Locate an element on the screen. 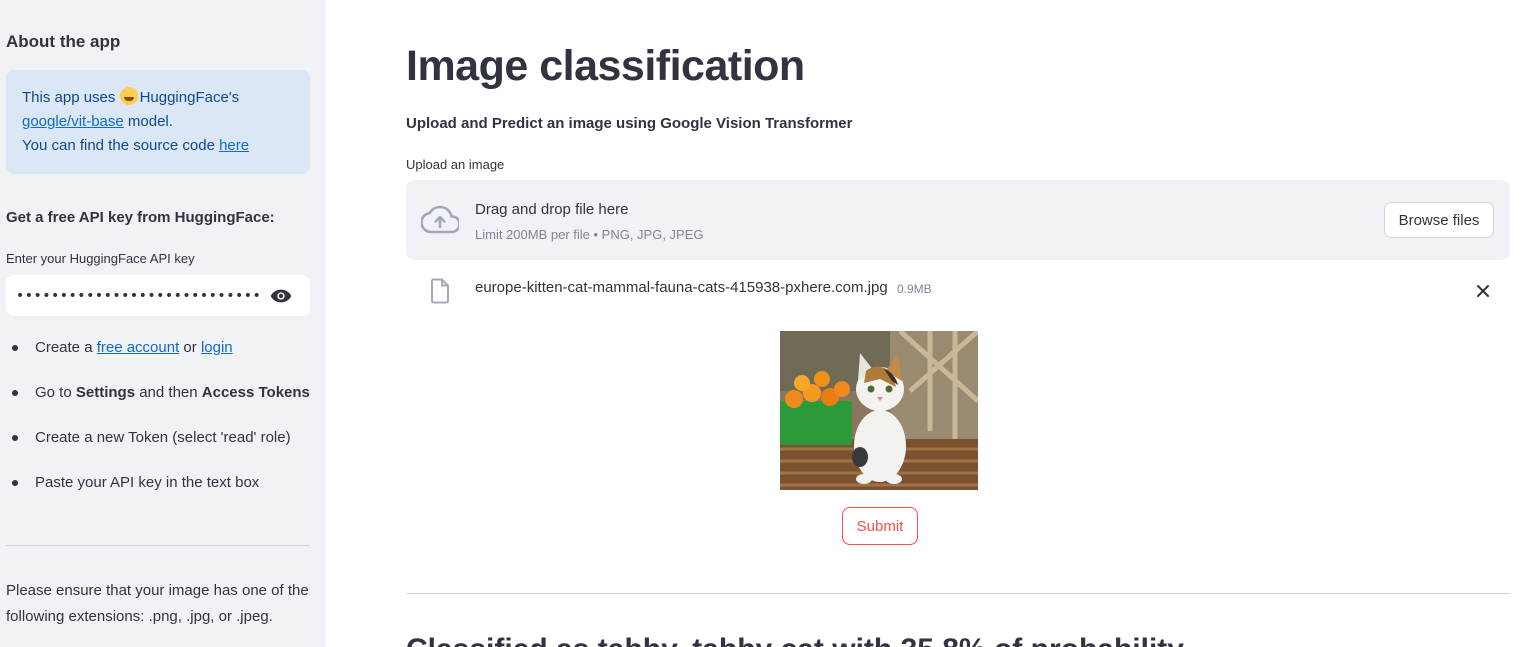 This screenshot has width=1530, height=647. api-key-value: •••••••••••••••••••••••••••••••••••• is located at coordinates (139, 296).